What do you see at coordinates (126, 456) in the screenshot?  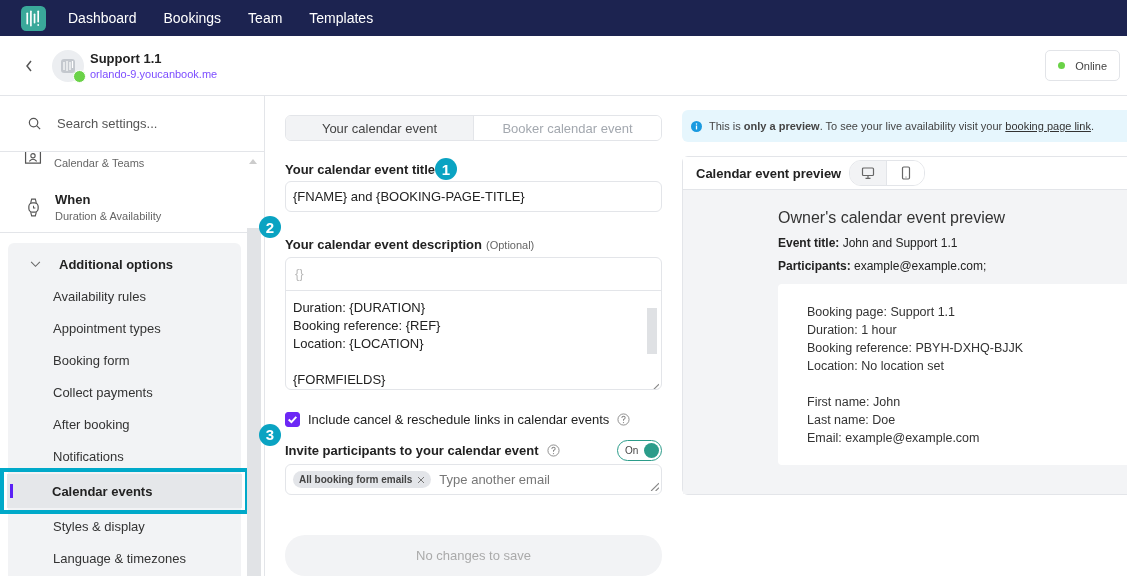 I see `sidebar-item: Notifications` at bounding box center [126, 456].